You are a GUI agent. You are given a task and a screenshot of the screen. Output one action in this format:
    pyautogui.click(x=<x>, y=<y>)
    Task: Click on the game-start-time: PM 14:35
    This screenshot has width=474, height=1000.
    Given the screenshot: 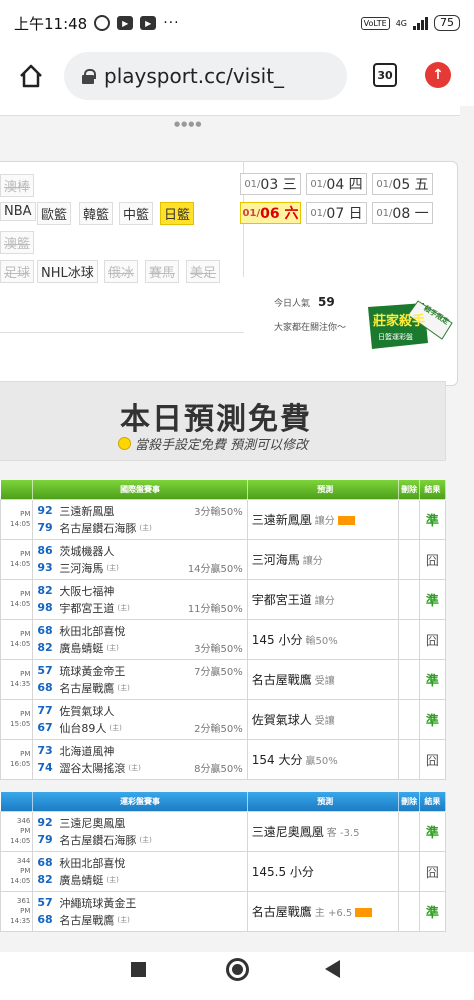 What is the action you would take?
    pyautogui.click(x=20, y=916)
    